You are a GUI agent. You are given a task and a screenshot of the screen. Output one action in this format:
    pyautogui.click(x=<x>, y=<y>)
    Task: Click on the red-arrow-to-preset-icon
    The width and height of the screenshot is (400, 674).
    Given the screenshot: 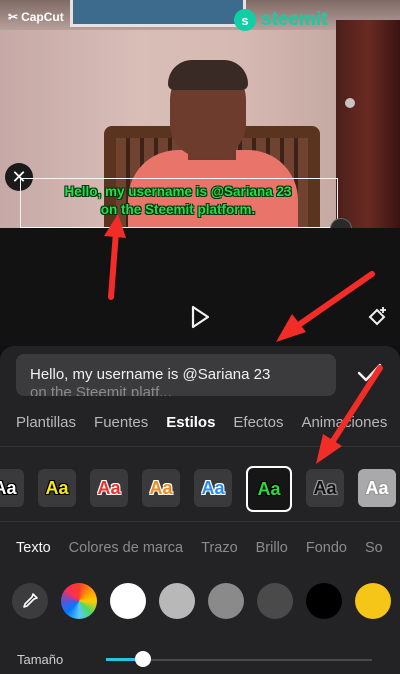 What is the action you would take?
    pyautogui.click(x=355, y=406)
    